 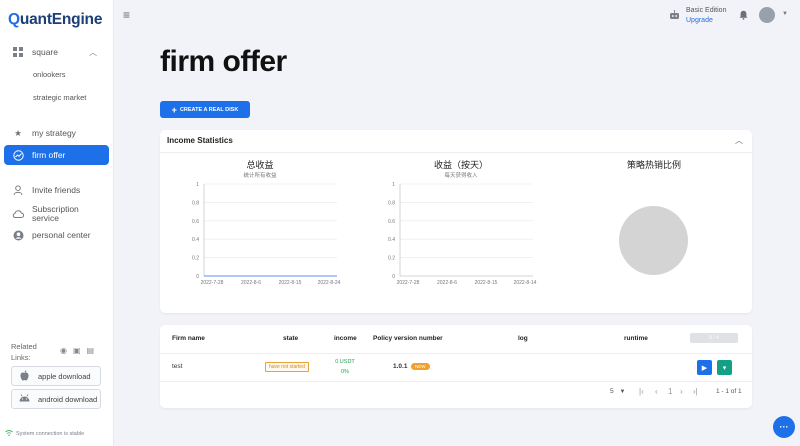 What do you see at coordinates (695, 391) in the screenshot?
I see `last-page-button: ›|` at bounding box center [695, 391].